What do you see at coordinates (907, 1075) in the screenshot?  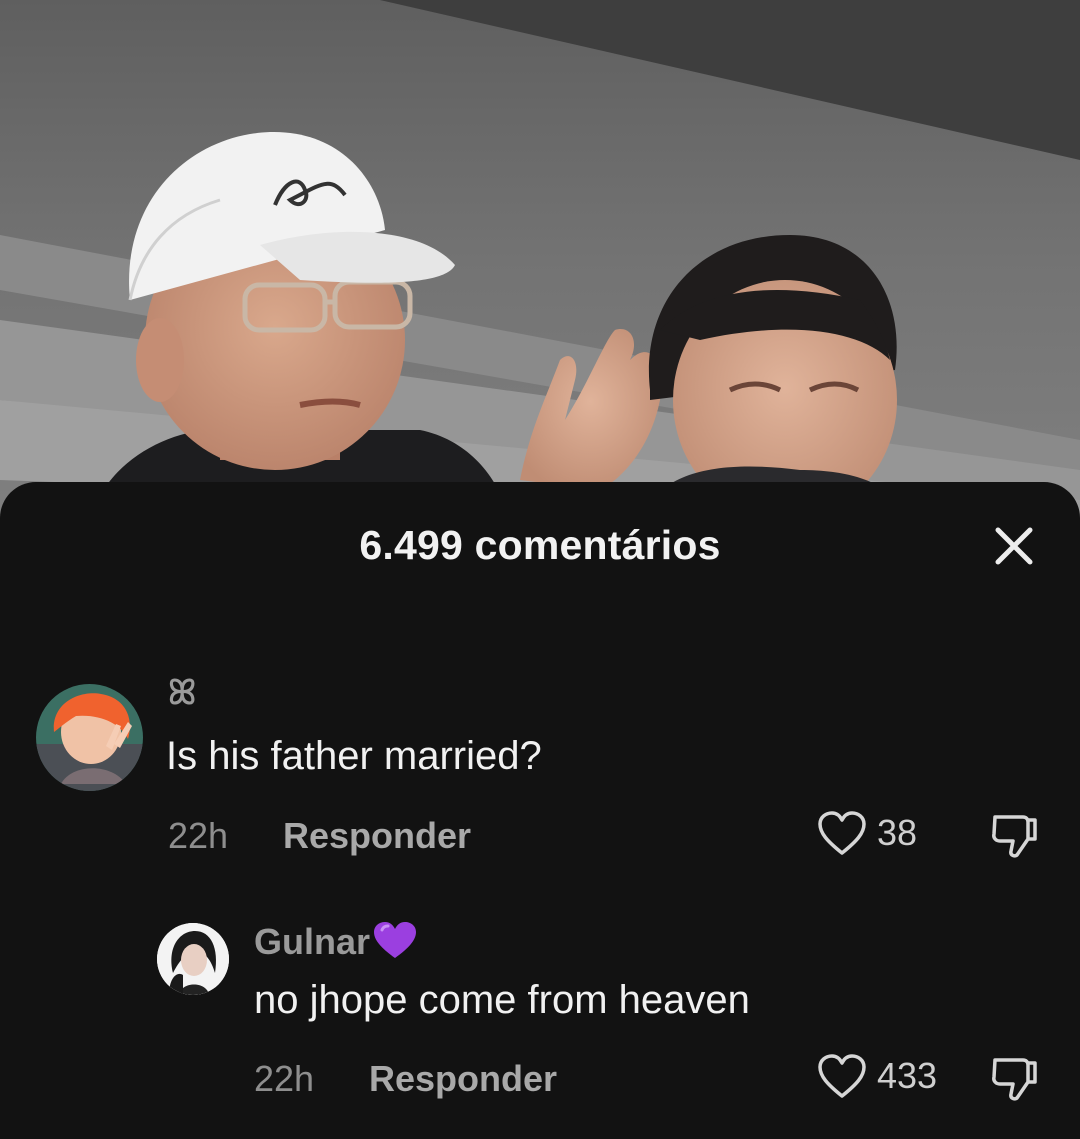 I see `like-count: 433` at bounding box center [907, 1075].